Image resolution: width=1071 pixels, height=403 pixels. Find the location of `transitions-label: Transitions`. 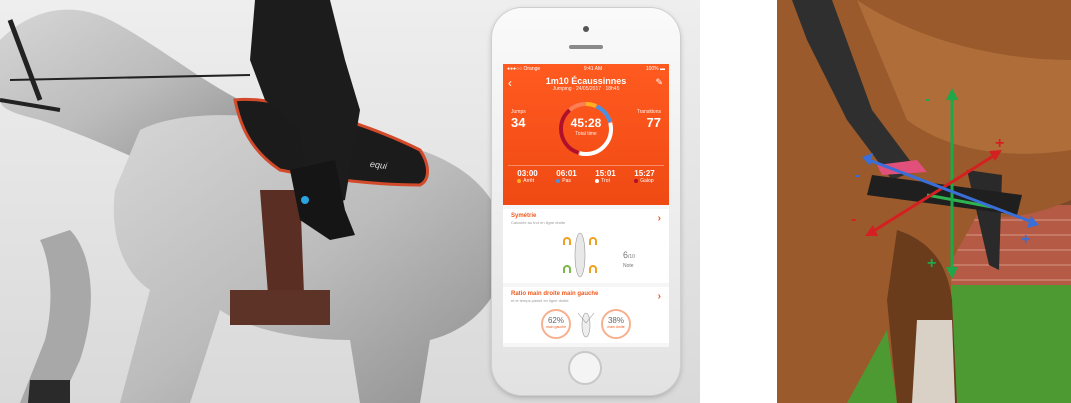

transitions-label: Transitions is located at coordinates (648, 112).